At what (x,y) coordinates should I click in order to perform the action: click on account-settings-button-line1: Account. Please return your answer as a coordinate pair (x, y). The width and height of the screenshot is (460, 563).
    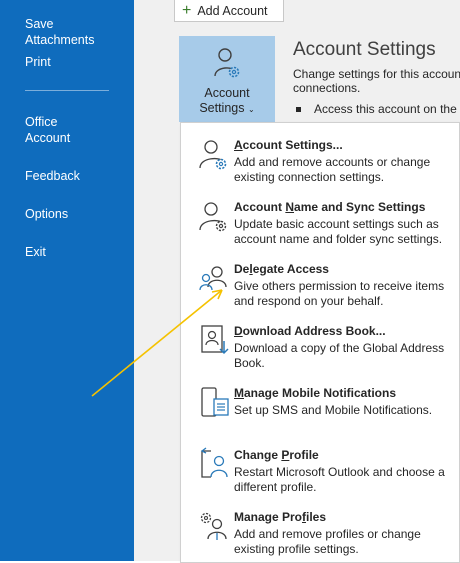
    Looking at the image, I should click on (227, 93).